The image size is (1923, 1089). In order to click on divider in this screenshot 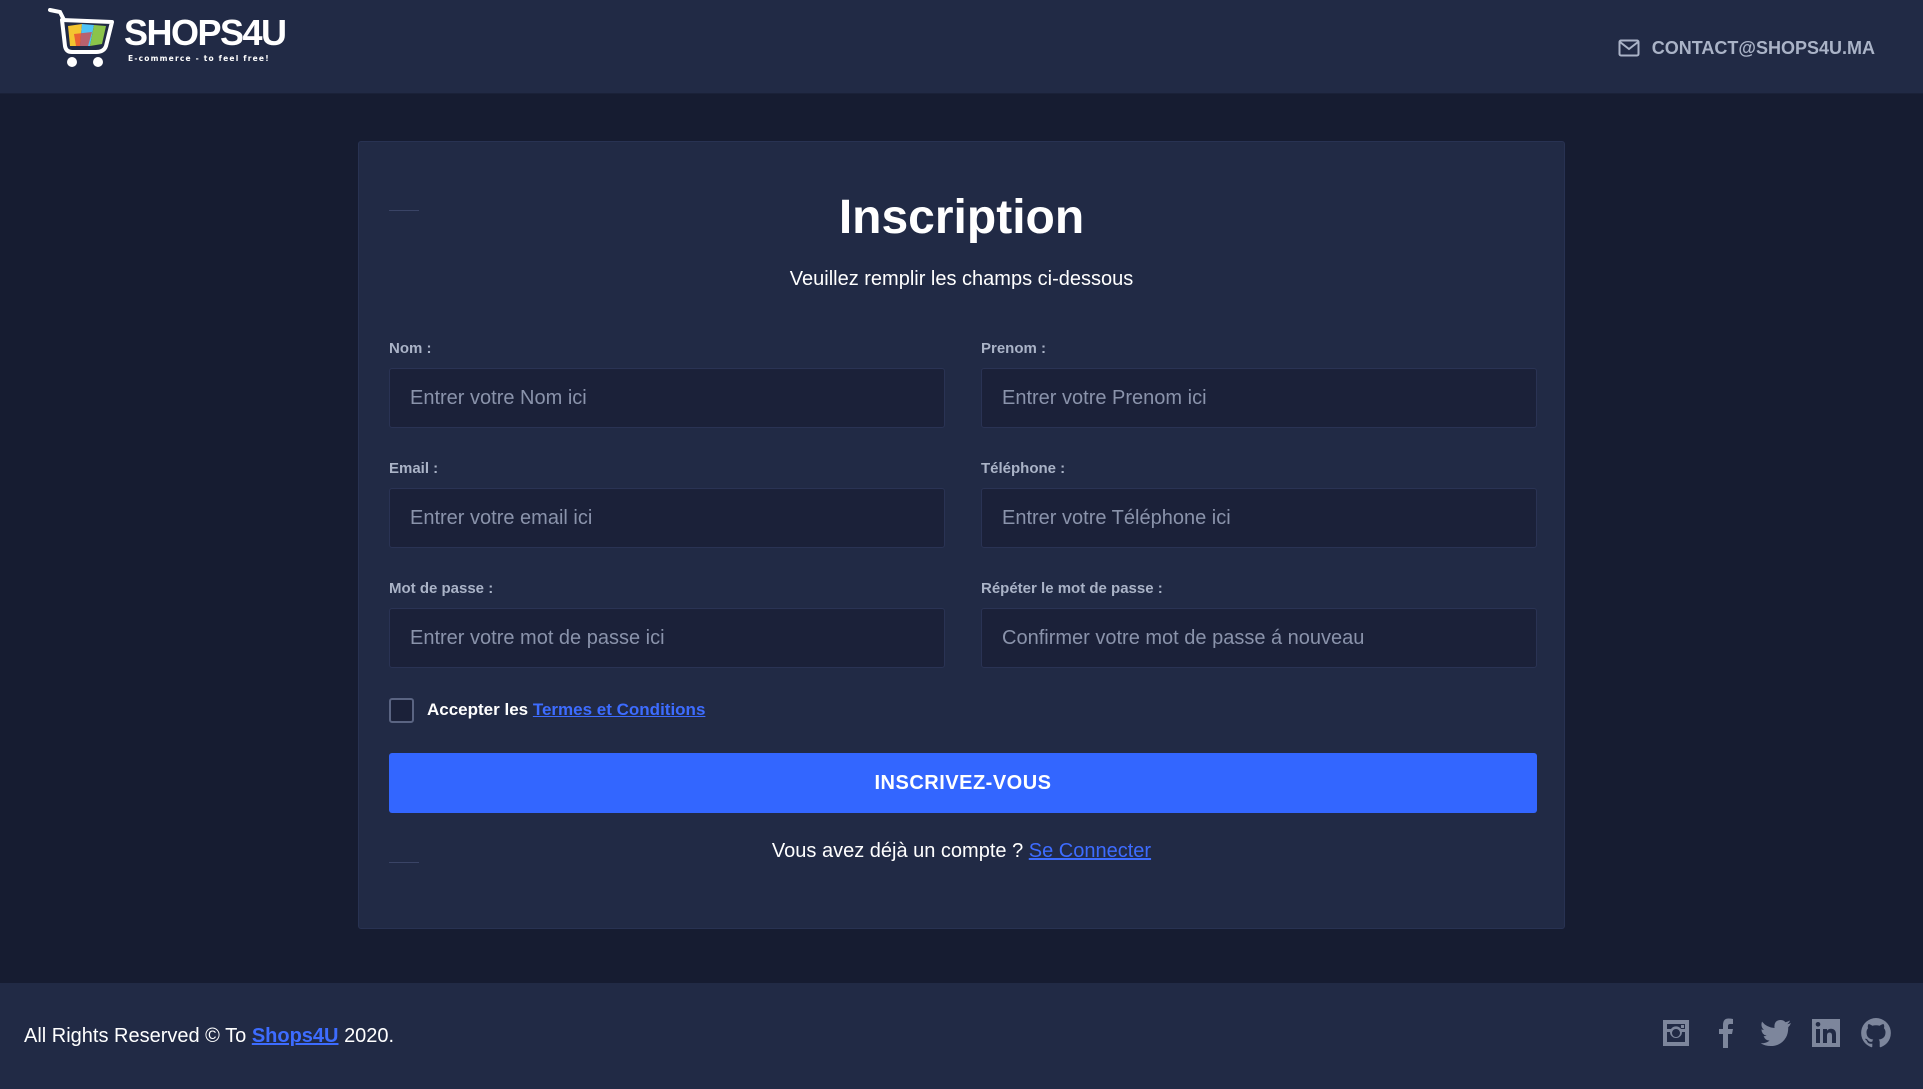, I will do `click(404, 862)`.